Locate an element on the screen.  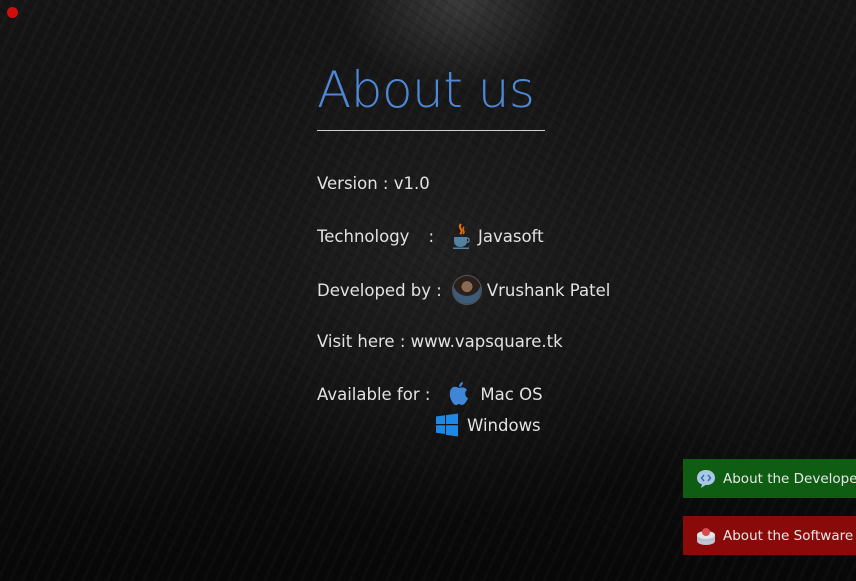
about-software-label: About the Software is located at coordinates (788, 535).